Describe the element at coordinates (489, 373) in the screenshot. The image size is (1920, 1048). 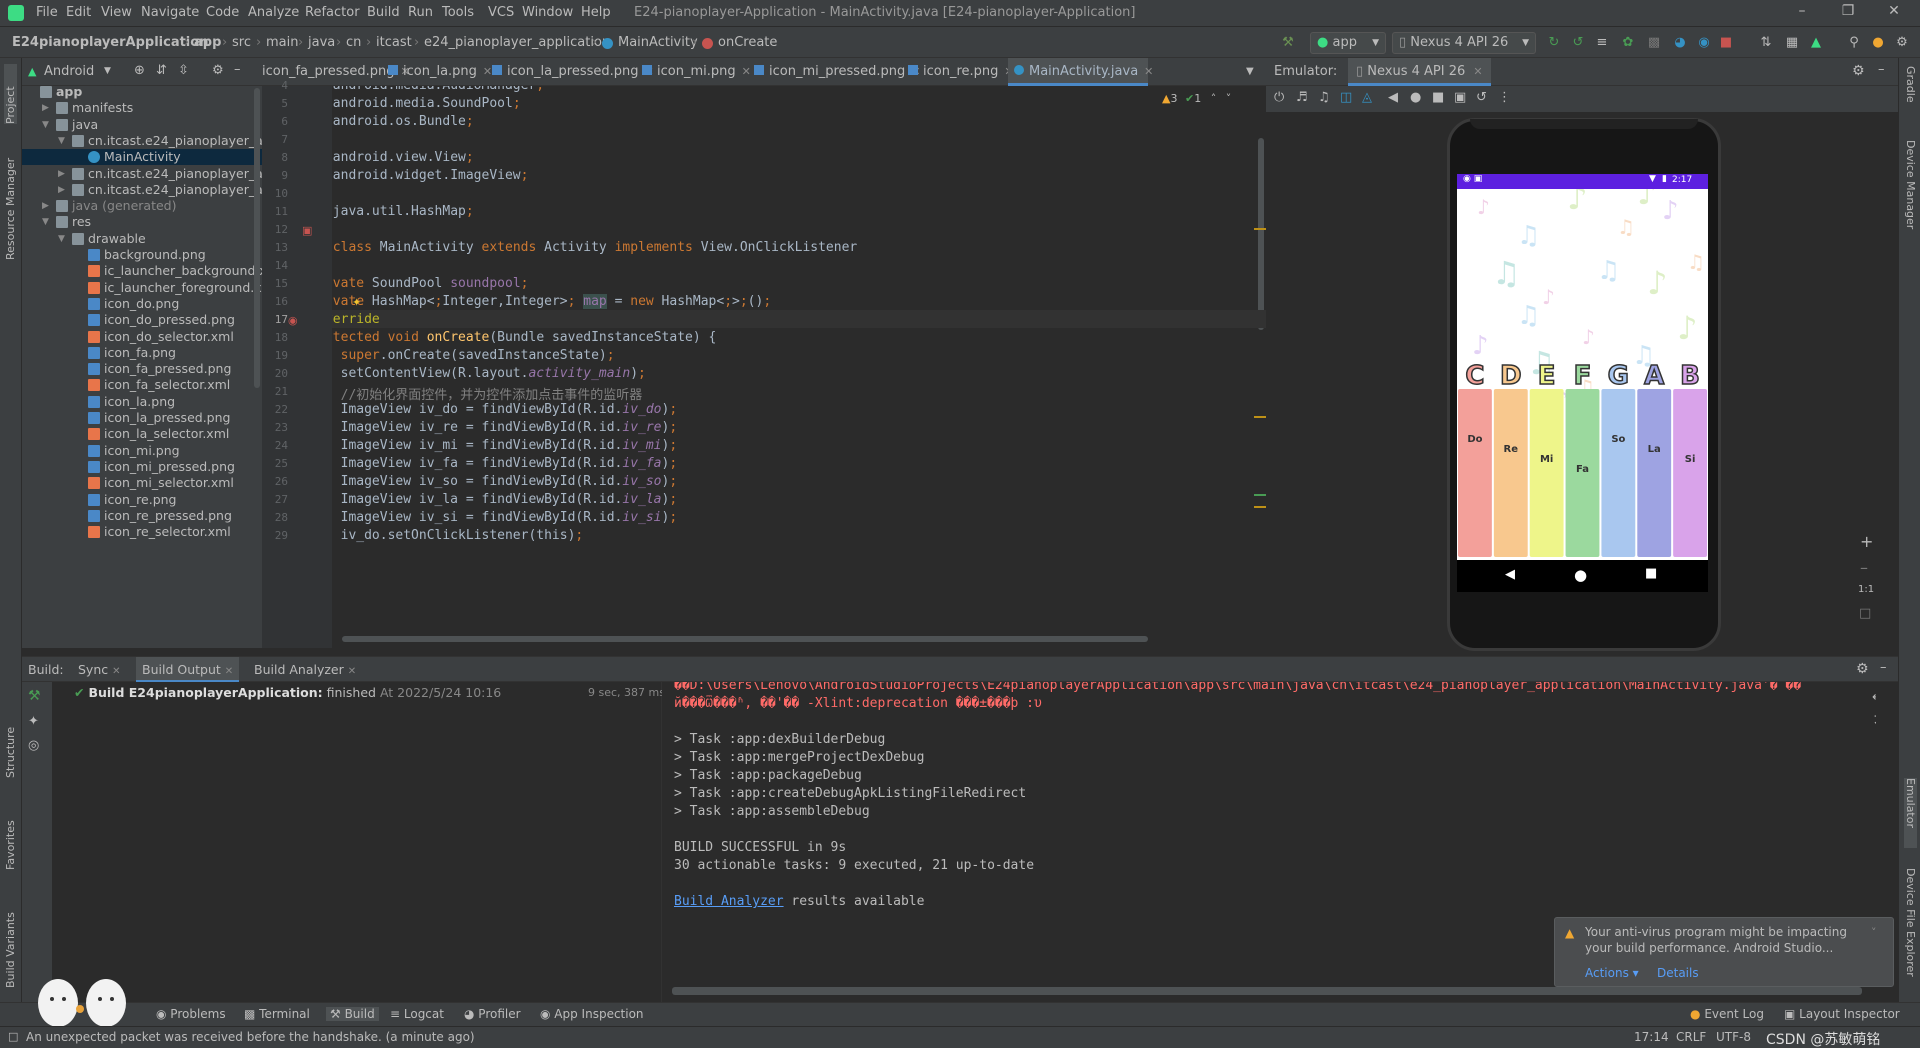
I see `code-line: setContentView(R.layout.activity_main);` at that location.